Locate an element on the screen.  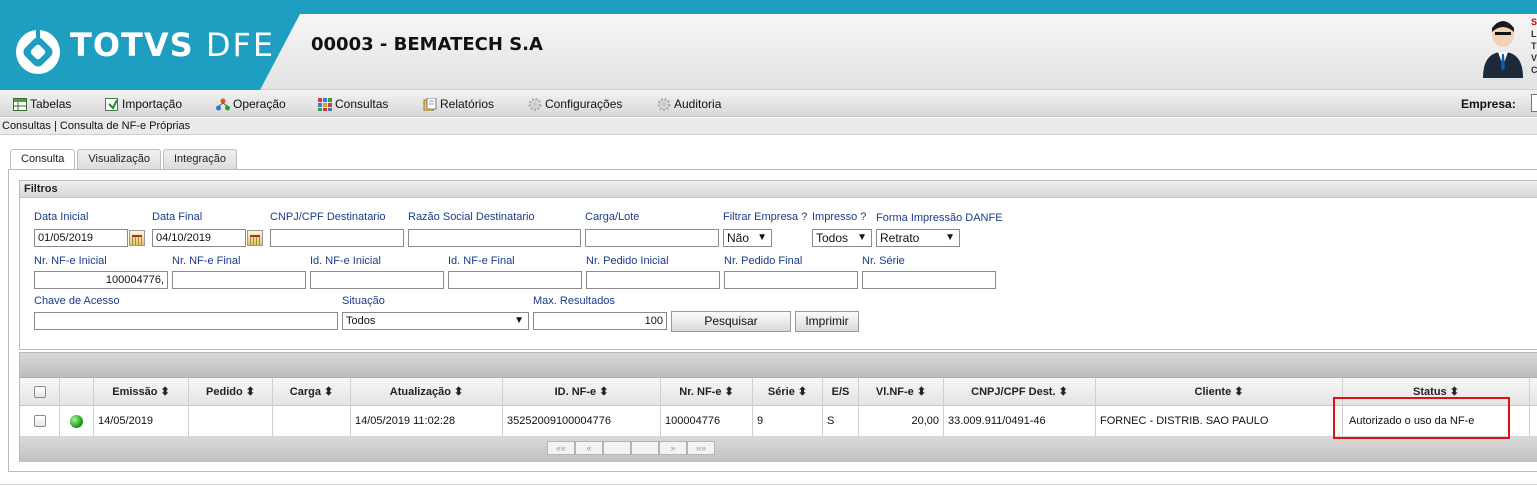
cell-emissao: 14/05/2019 is located at coordinates (141, 421).